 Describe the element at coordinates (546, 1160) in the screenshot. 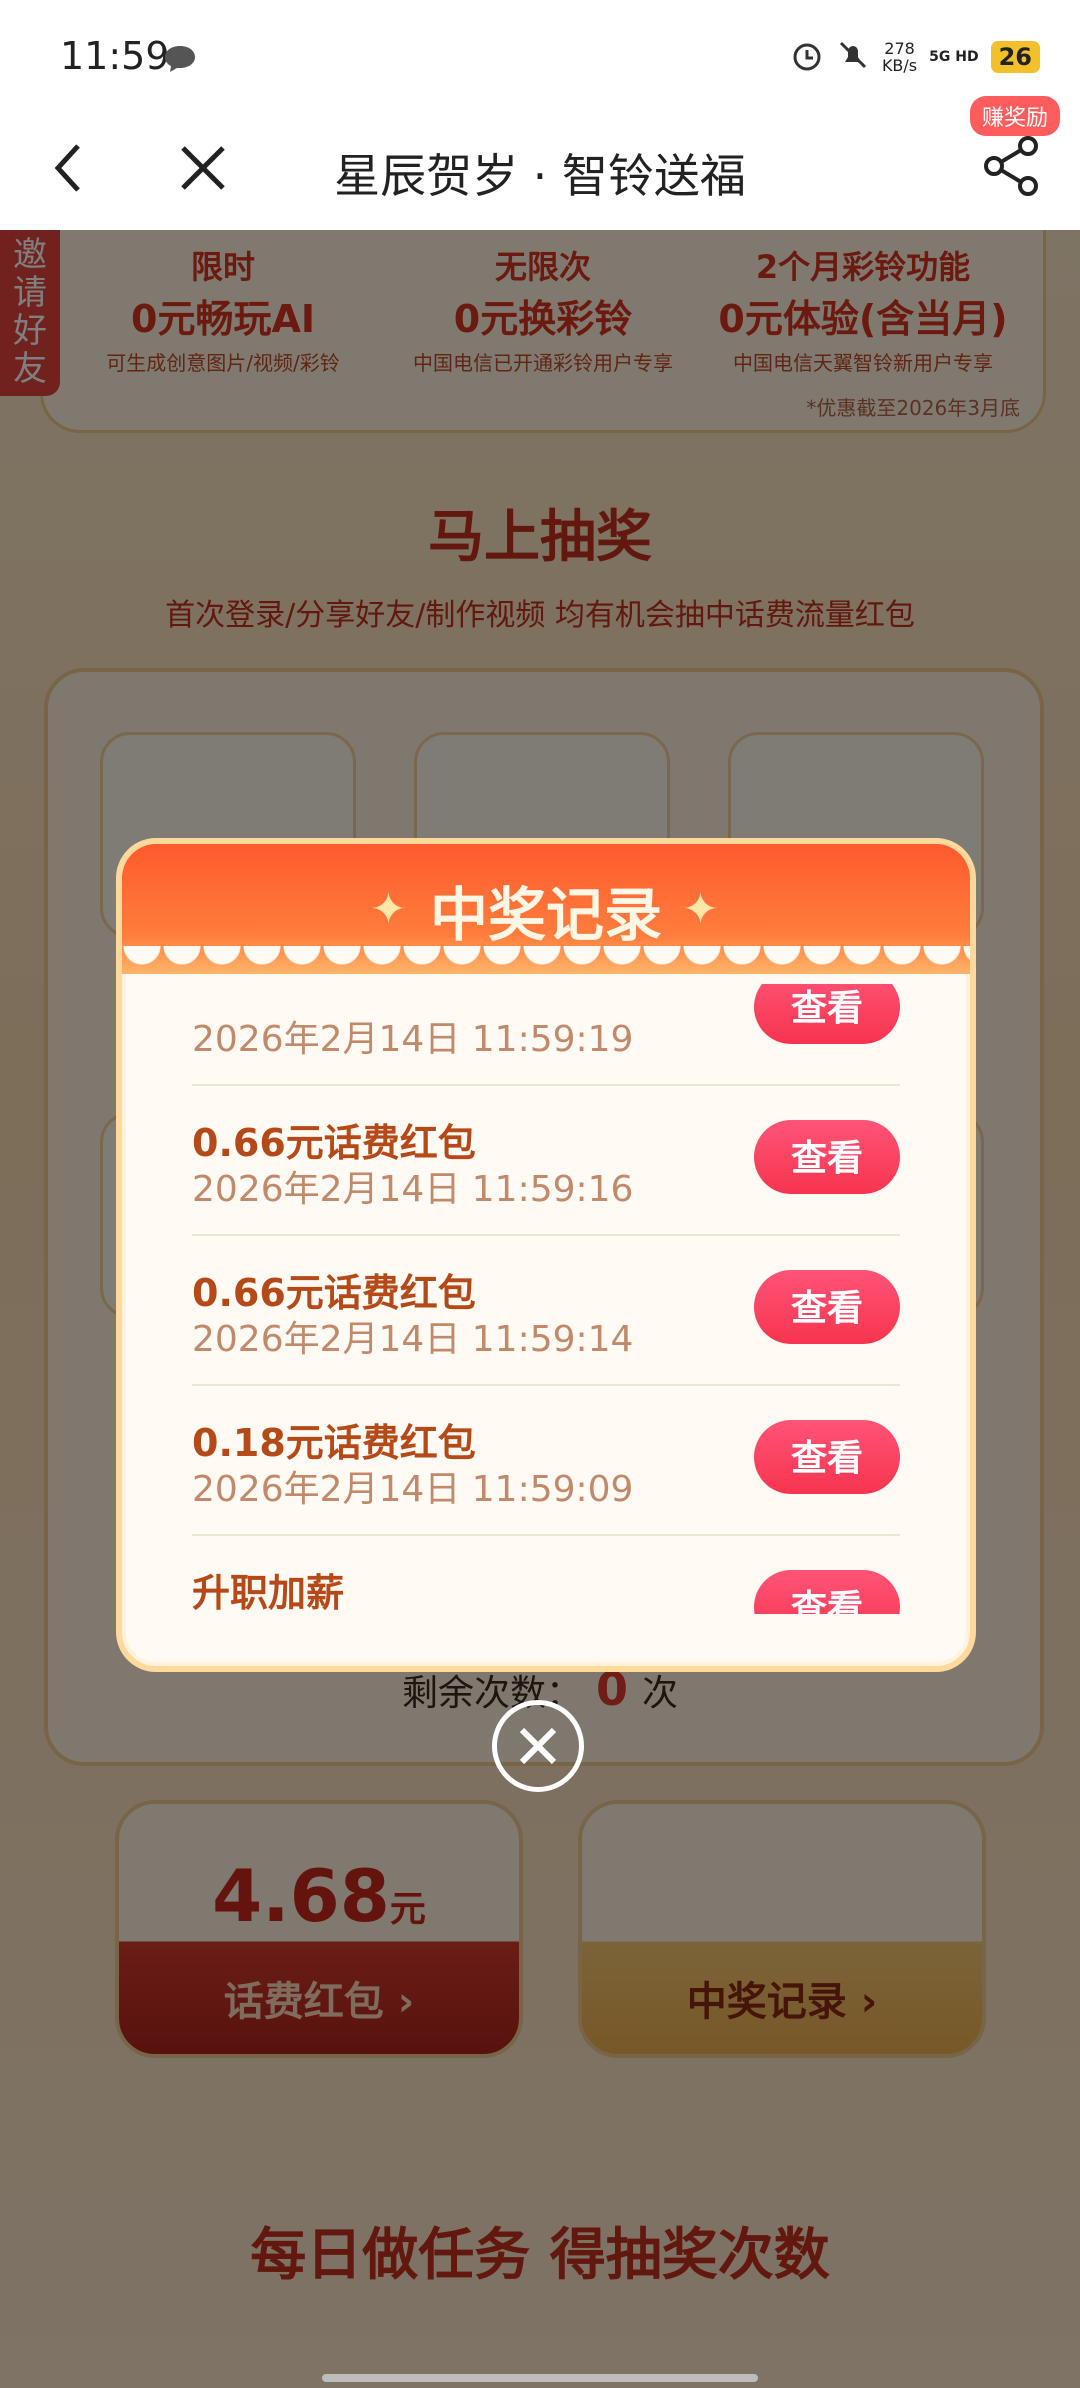

I see `list-item: 0.66元话费红包 2026年2月14日 11:59:16 查看` at that location.